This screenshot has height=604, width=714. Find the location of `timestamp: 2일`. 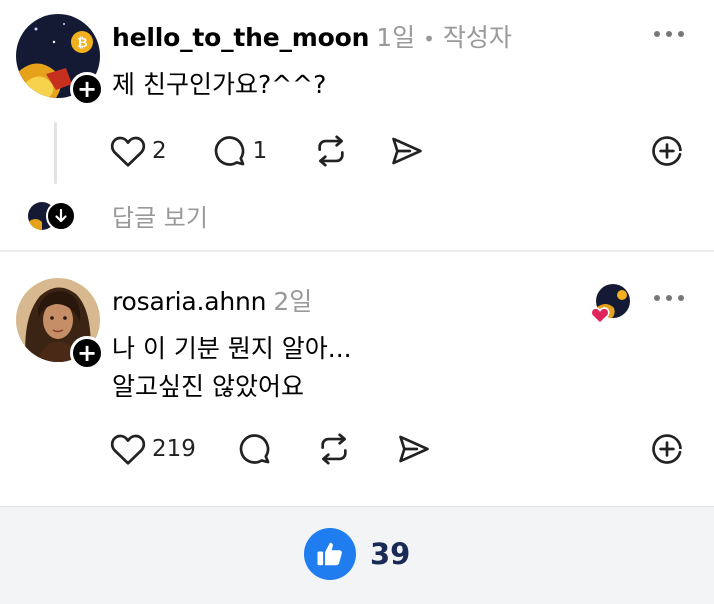

timestamp: 2일 is located at coordinates (293, 301).